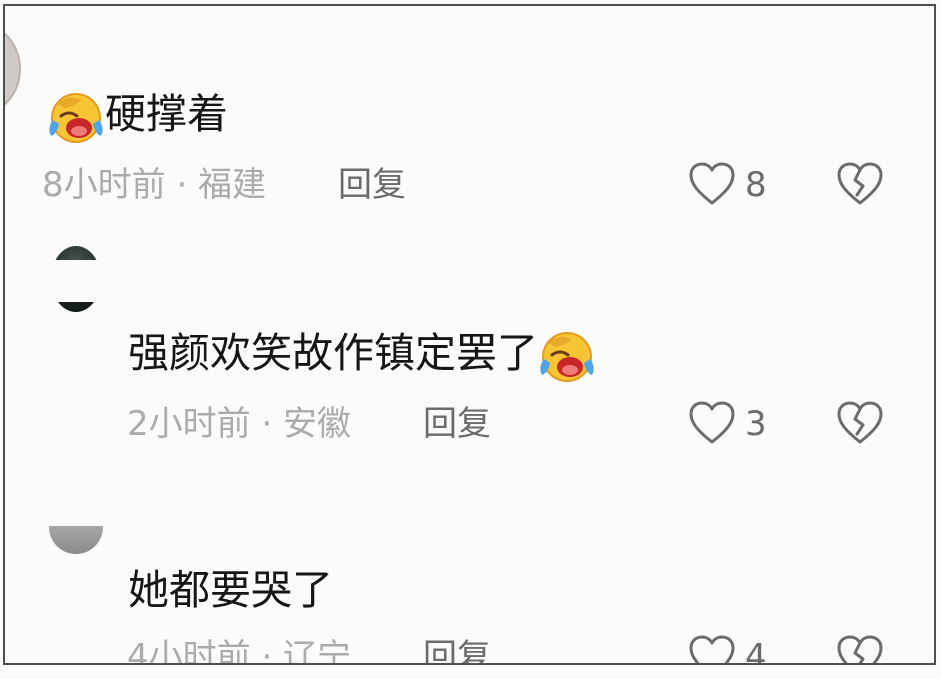 The width and height of the screenshot is (941, 679). I want to click on comment-3-like-count: 4, so click(756, 651).